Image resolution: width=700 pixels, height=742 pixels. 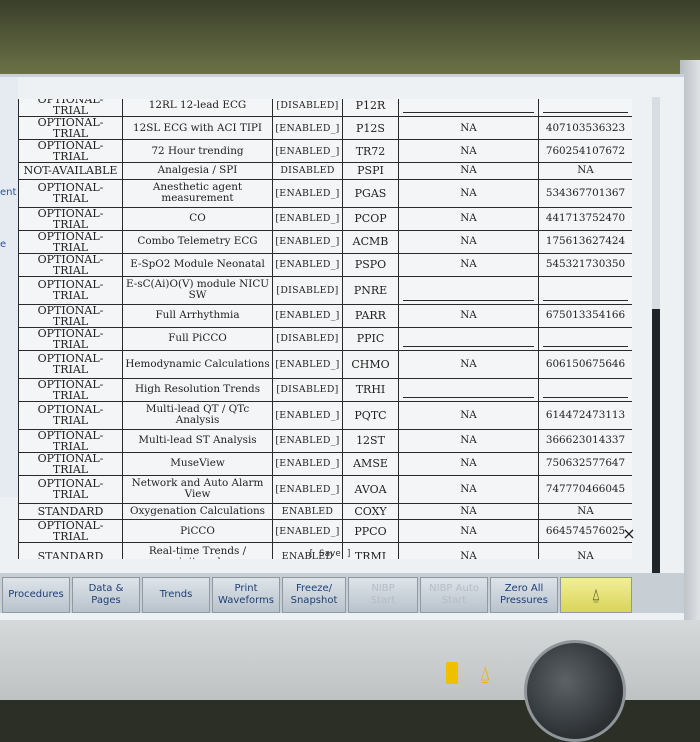 I want to click on procedures-button: Procedures, so click(x=36, y=595).